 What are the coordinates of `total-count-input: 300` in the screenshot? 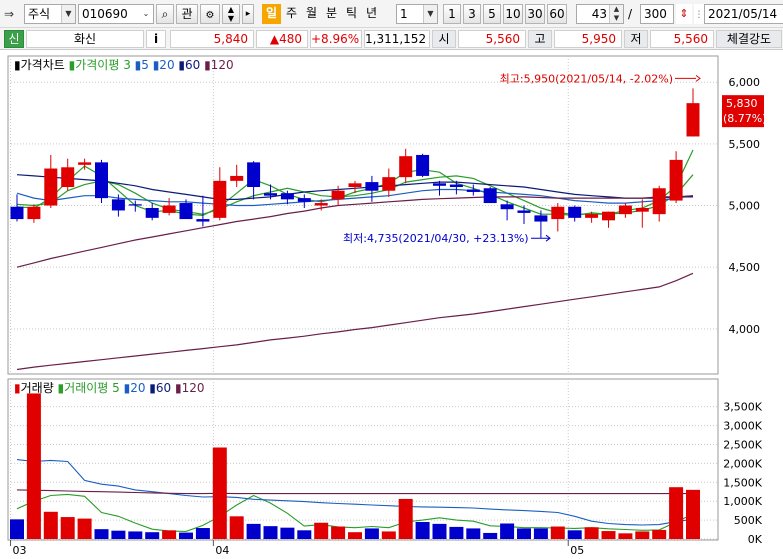 It's located at (657, 14).